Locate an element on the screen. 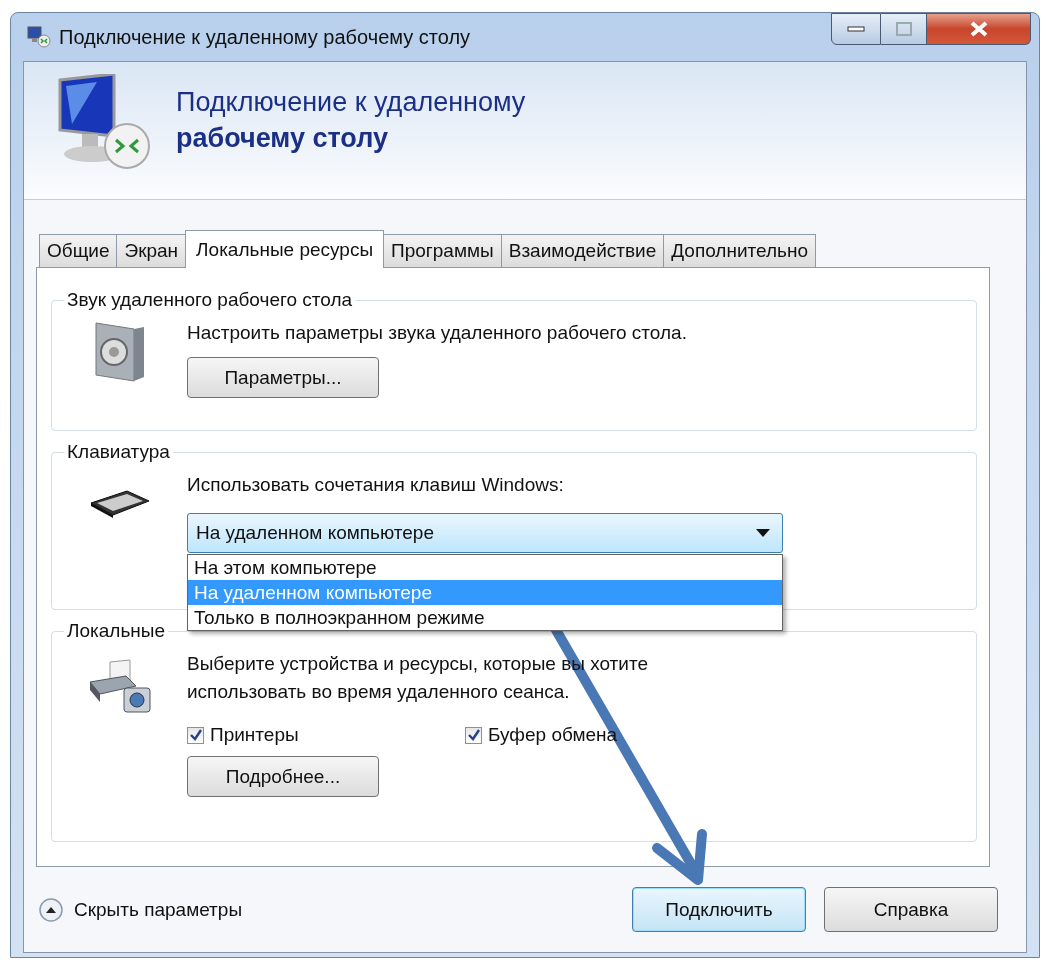 Image resolution: width=1049 pixels, height=960 pixels. group-title: Звук удаленного рабочего стола is located at coordinates (210, 300).